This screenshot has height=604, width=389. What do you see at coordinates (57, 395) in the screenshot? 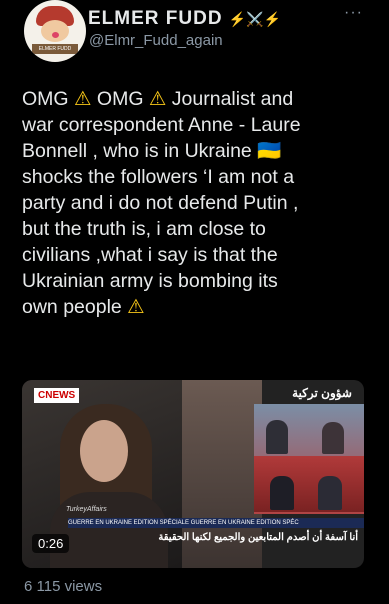
I see `channel-logo: CNEWS` at bounding box center [57, 395].